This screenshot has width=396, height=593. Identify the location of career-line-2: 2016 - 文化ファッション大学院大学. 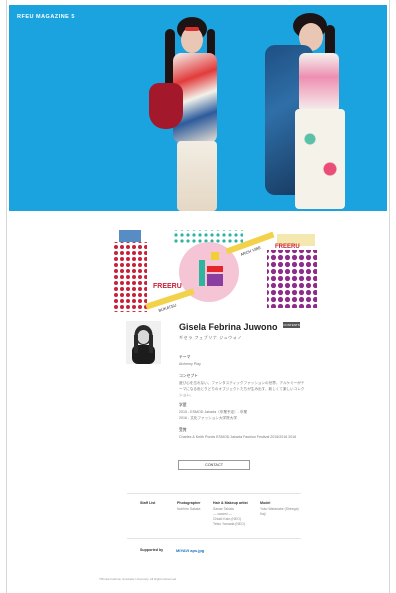
(208, 418).